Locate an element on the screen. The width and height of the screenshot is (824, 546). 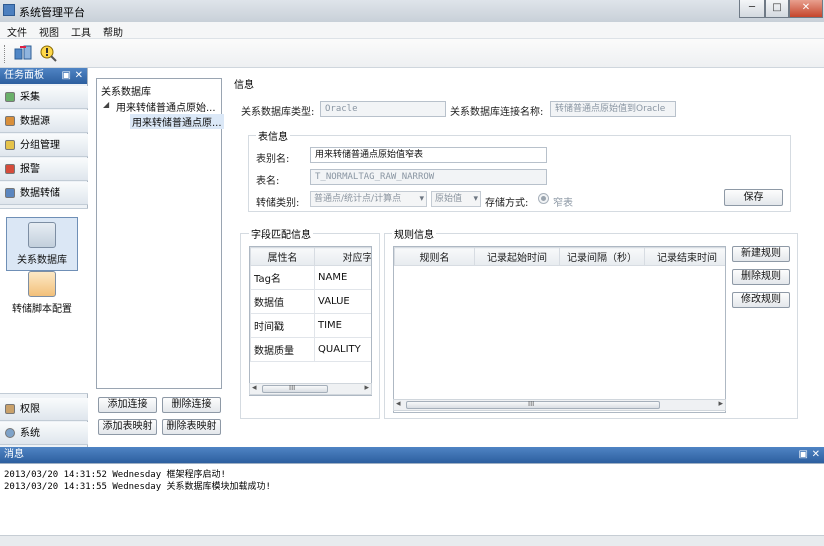
nav-item-group: 分组管理 is located at coordinates (44, 145).